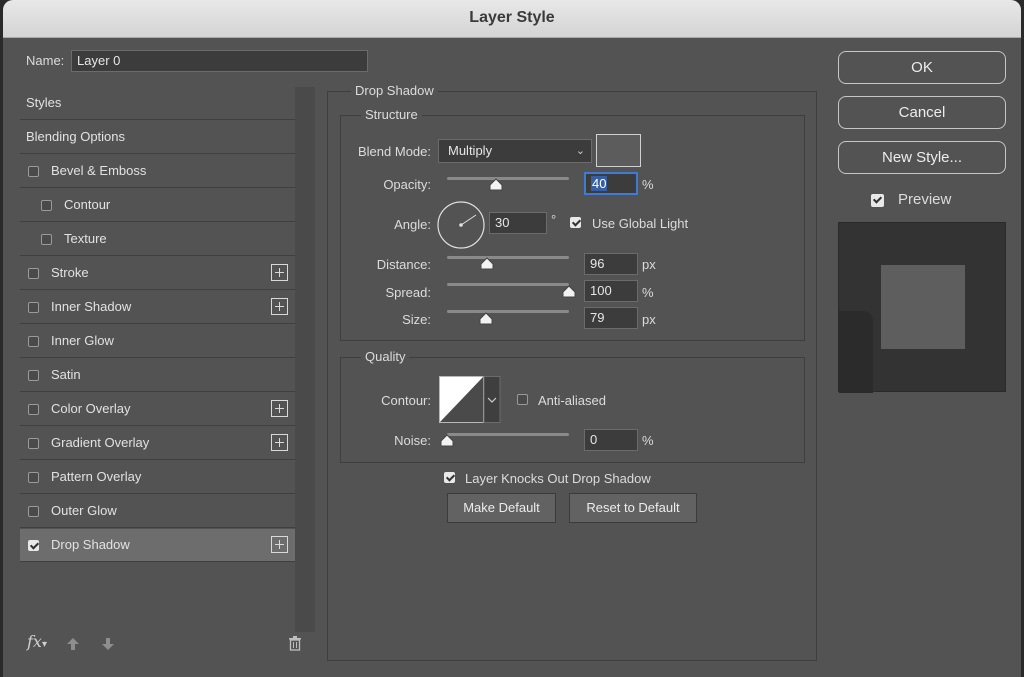  Describe the element at coordinates (305, 359) in the screenshot. I see `styles-list-scrollbar` at that location.